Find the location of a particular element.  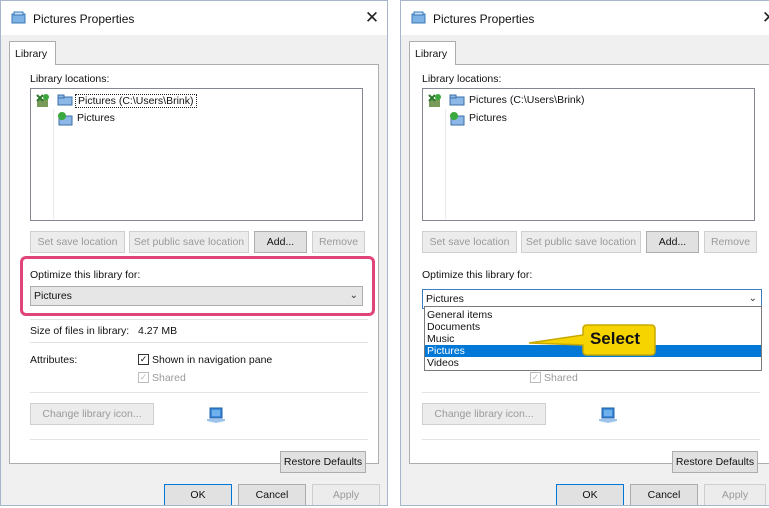

size-label: Size of files in library: is located at coordinates (80, 331).